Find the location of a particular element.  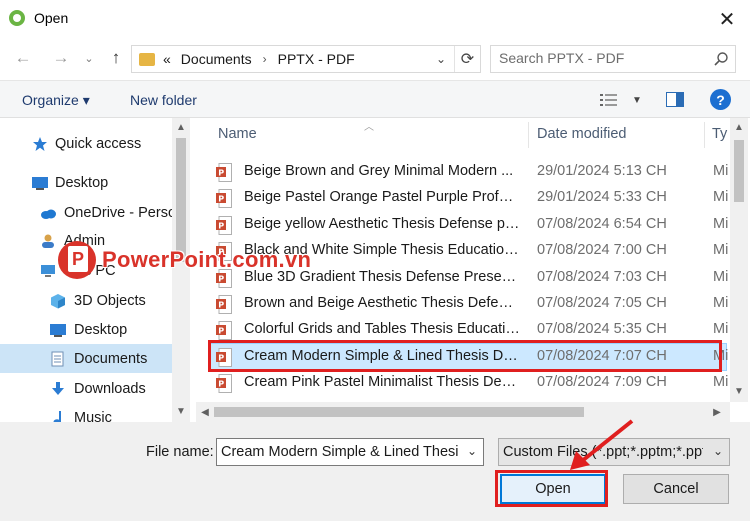

view-options: ▼ is located at coordinates (621, 100).